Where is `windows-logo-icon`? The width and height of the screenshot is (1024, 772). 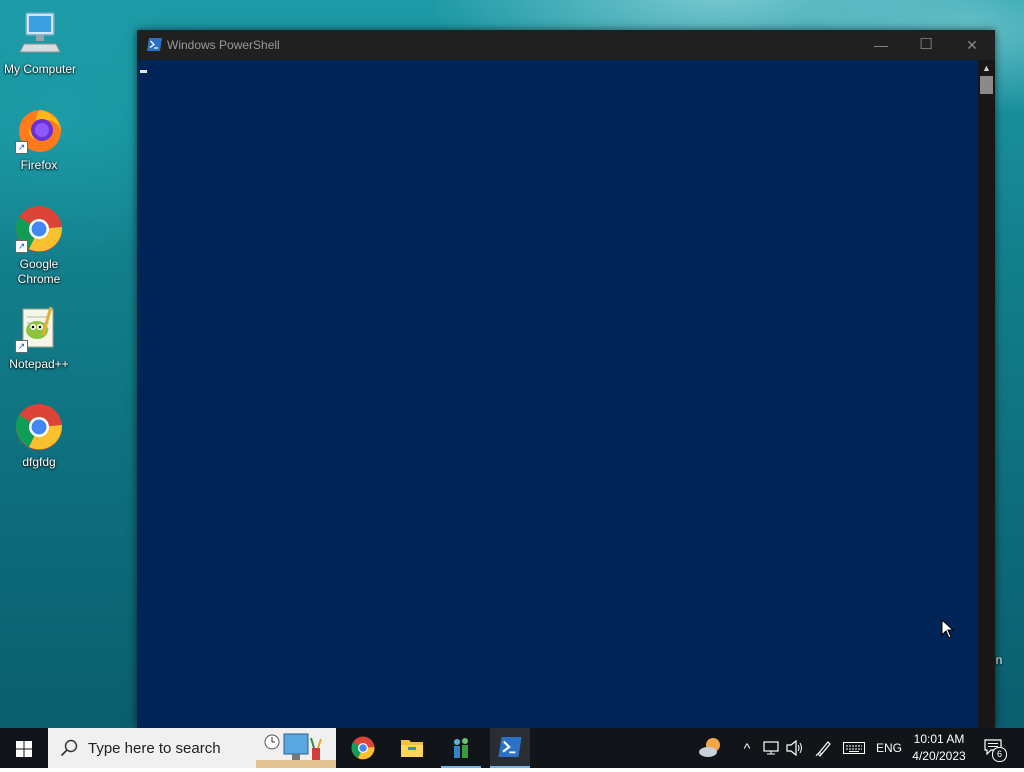 windows-logo-icon is located at coordinates (24, 749).